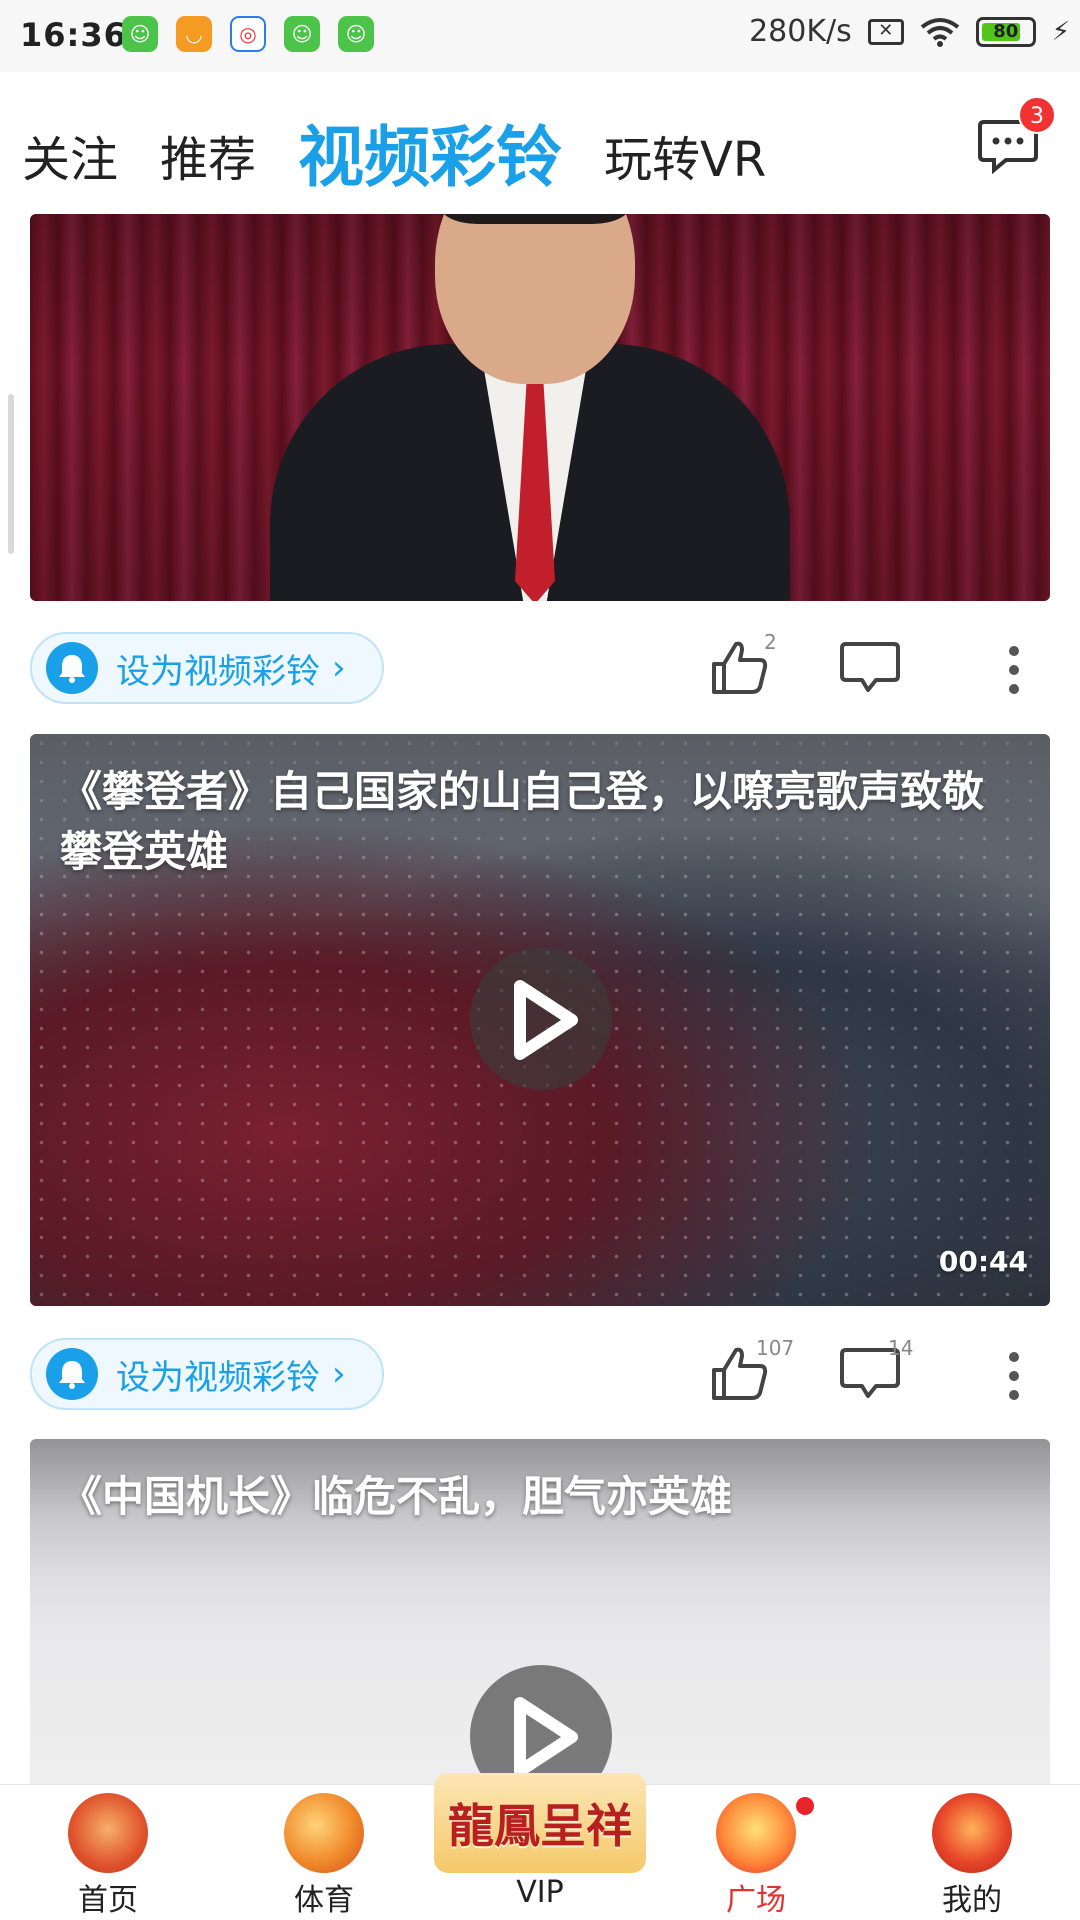  Describe the element at coordinates (430, 152) in the screenshot. I see `tab-video-ringtone: 视频彩铃` at that location.